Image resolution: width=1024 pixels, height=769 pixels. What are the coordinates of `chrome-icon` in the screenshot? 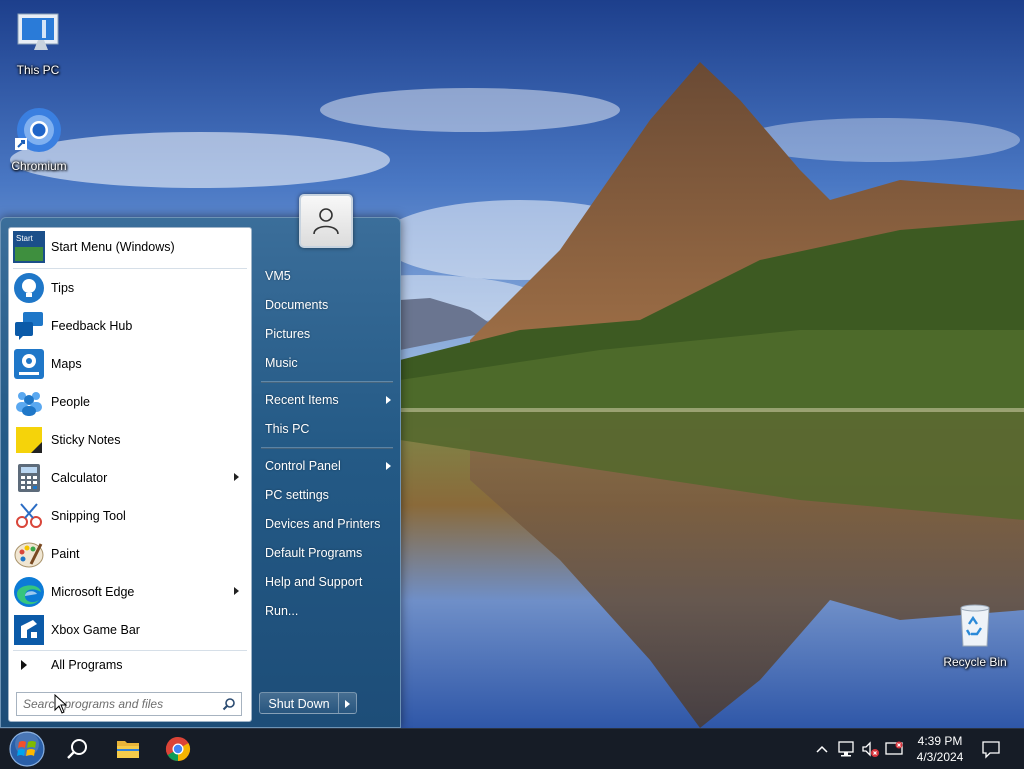 It's located at (178, 749).